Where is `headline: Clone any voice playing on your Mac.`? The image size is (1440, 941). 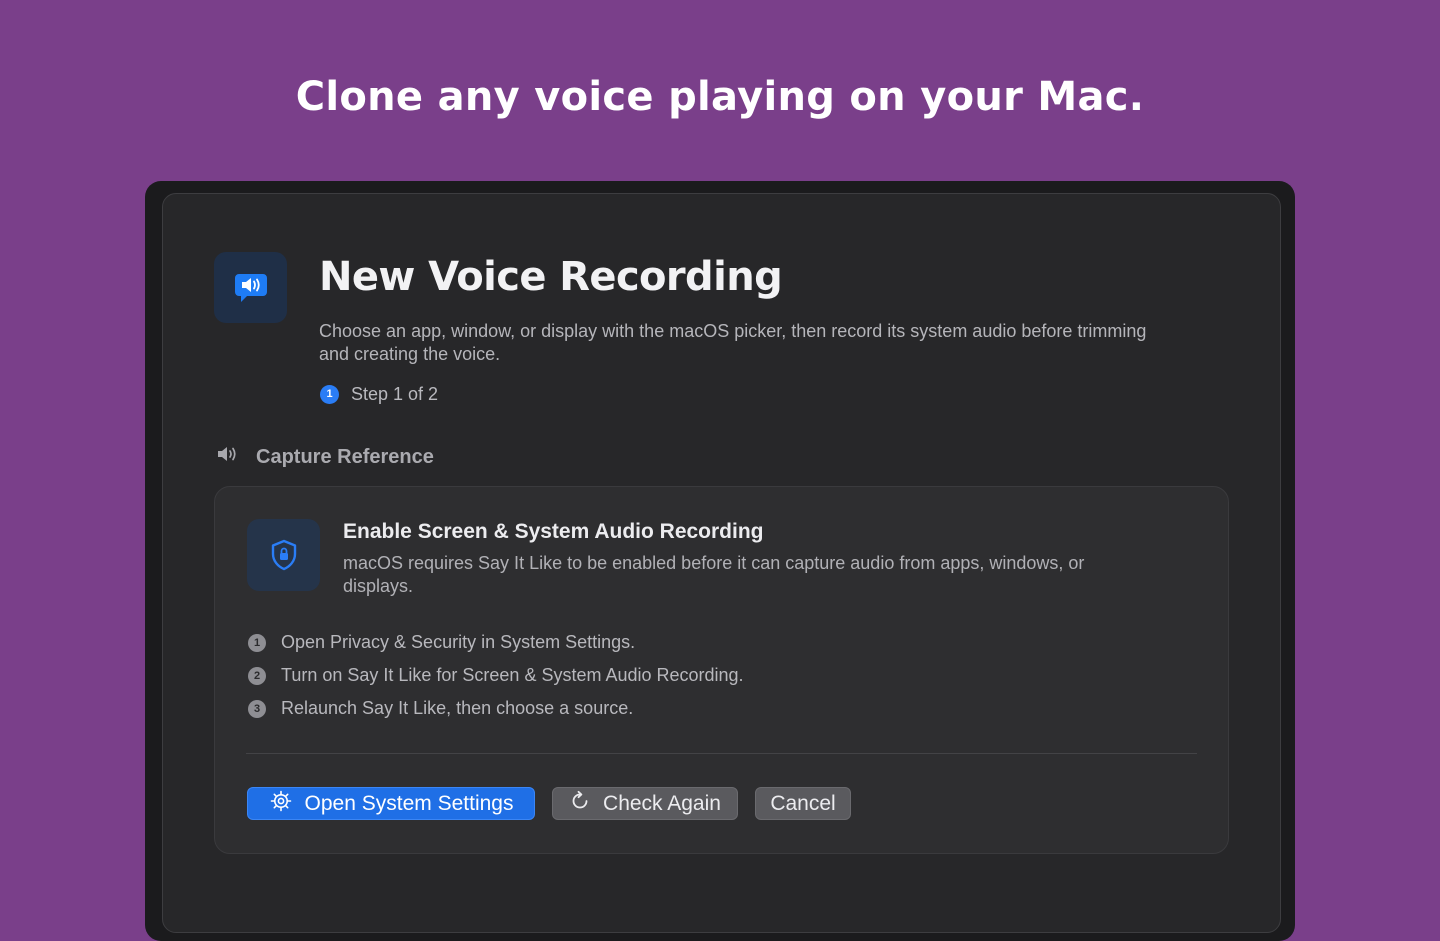
headline: Clone any voice playing on your Mac. is located at coordinates (720, 97).